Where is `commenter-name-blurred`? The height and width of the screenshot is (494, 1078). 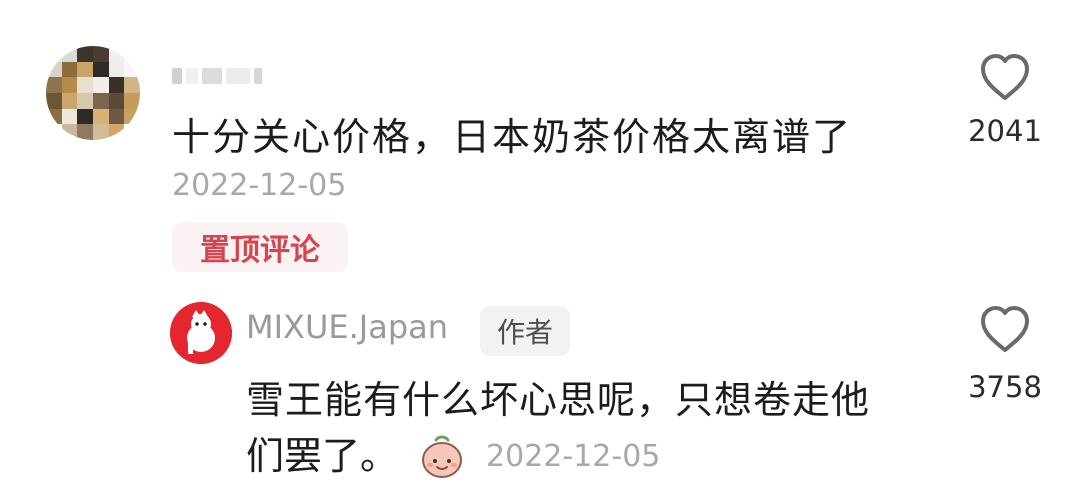
commenter-name-blurred is located at coordinates (218, 76).